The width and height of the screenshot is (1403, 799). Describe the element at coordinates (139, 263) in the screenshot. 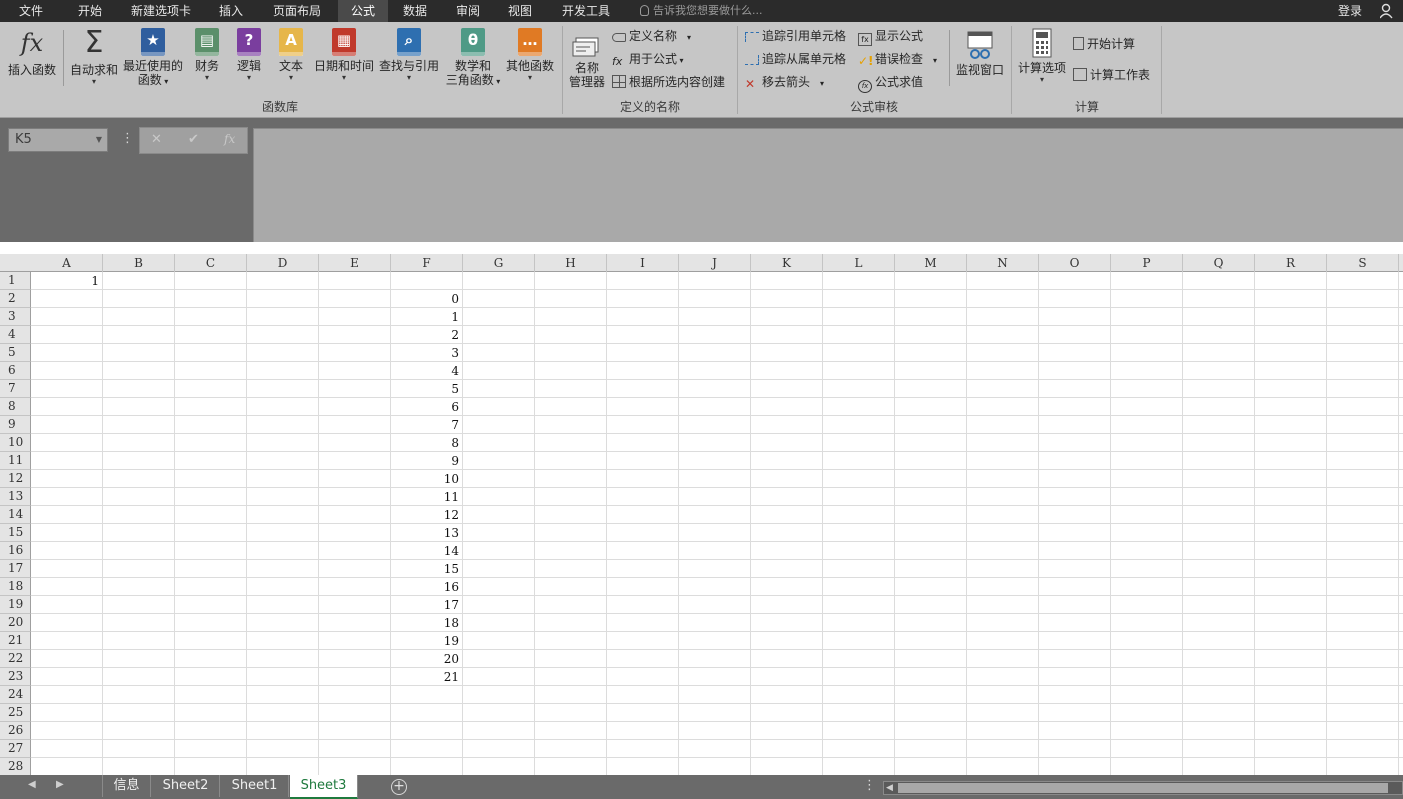

I see `column-header: B` at that location.